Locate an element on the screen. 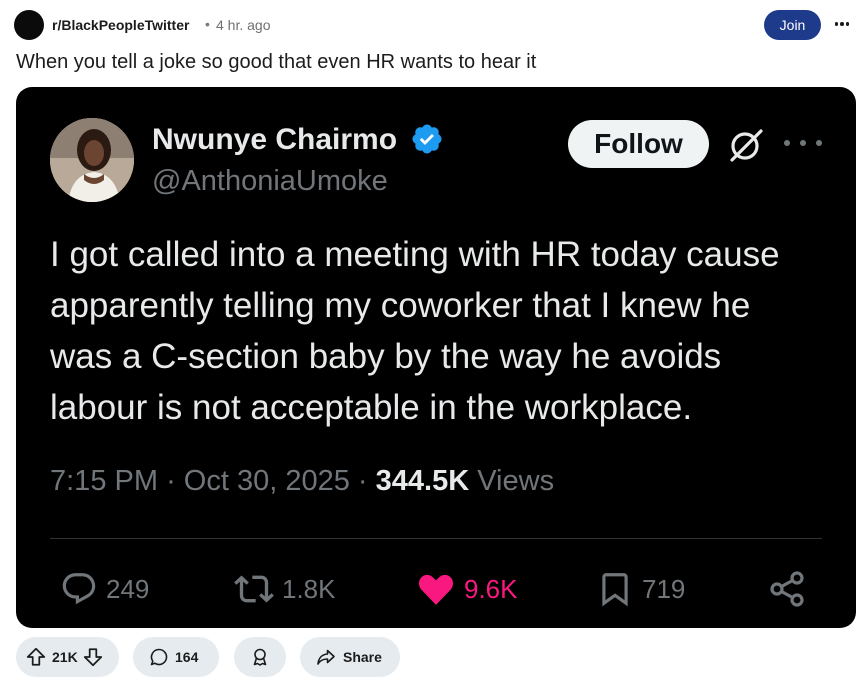 The width and height of the screenshot is (859, 685). tweet-avatar is located at coordinates (92, 160).